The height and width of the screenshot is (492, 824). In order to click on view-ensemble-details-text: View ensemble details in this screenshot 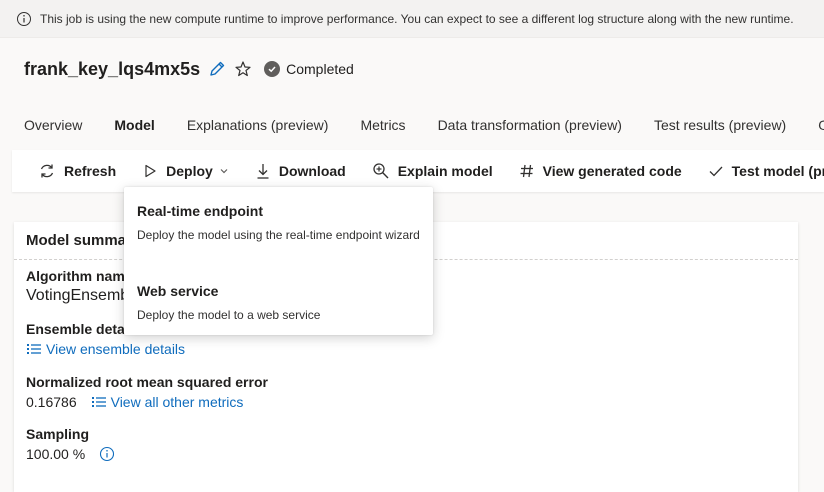, I will do `click(116, 349)`.